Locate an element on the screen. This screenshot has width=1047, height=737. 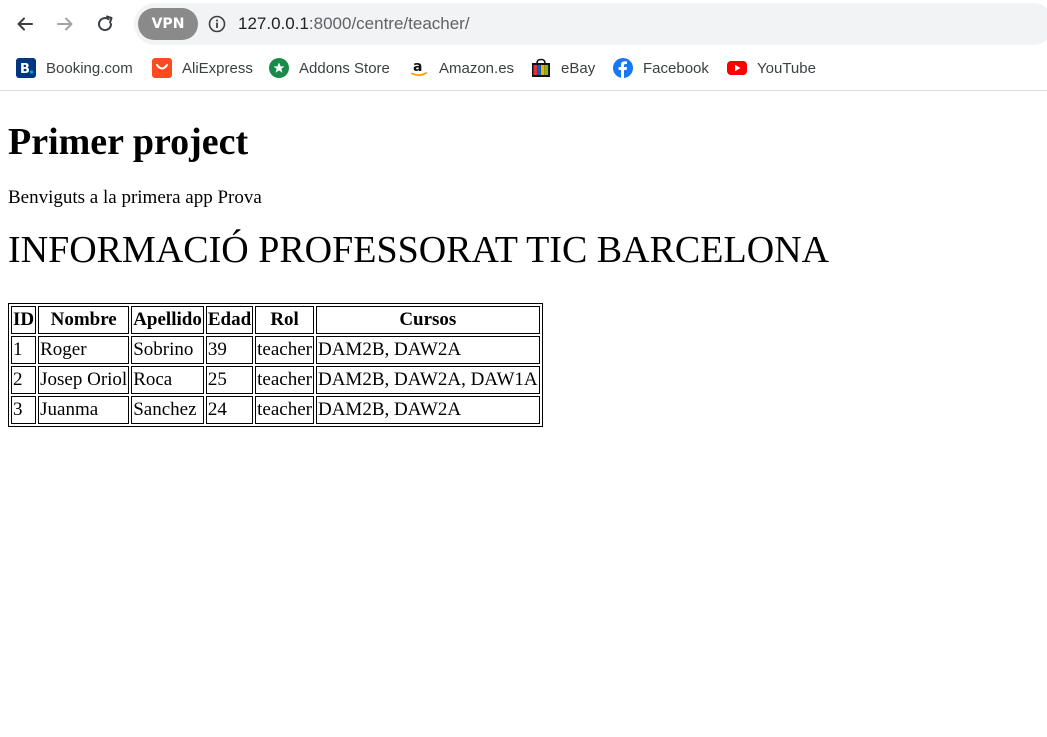
vpn-badge: VPN is located at coordinates (168, 24).